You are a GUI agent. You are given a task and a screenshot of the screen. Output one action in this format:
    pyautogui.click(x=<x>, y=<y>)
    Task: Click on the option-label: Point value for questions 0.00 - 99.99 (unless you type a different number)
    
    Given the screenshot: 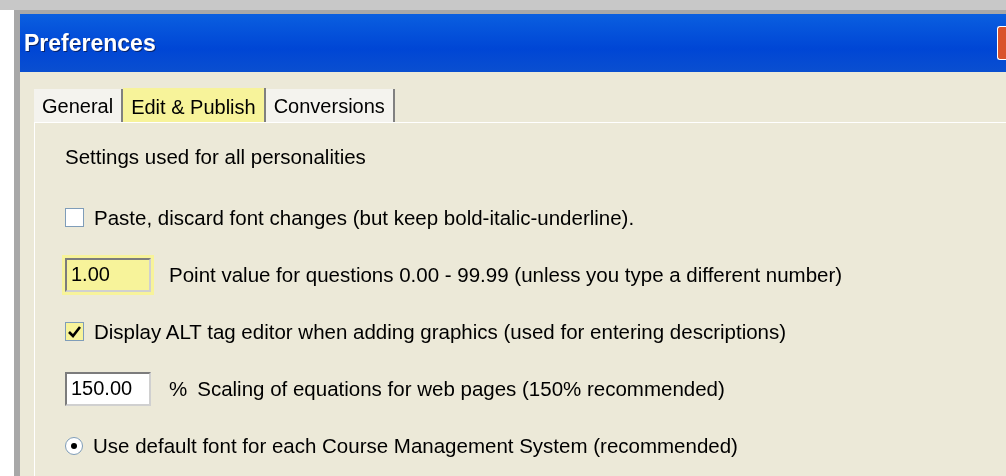 What is the action you would take?
    pyautogui.click(x=506, y=274)
    